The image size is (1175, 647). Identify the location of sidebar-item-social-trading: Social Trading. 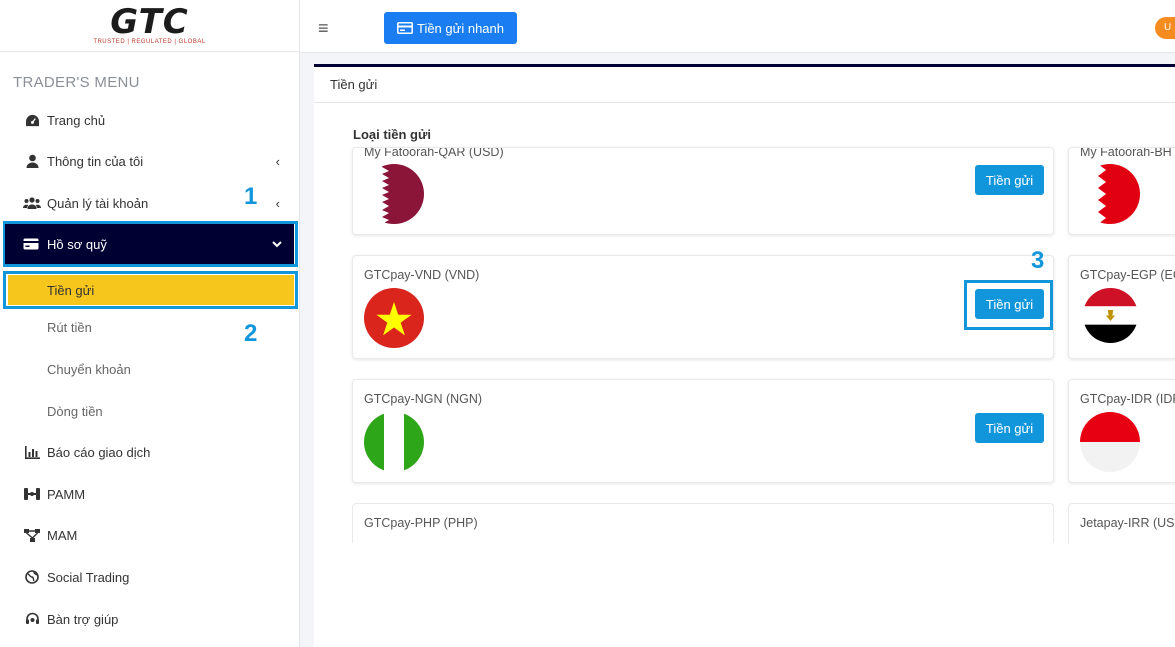
(150, 577).